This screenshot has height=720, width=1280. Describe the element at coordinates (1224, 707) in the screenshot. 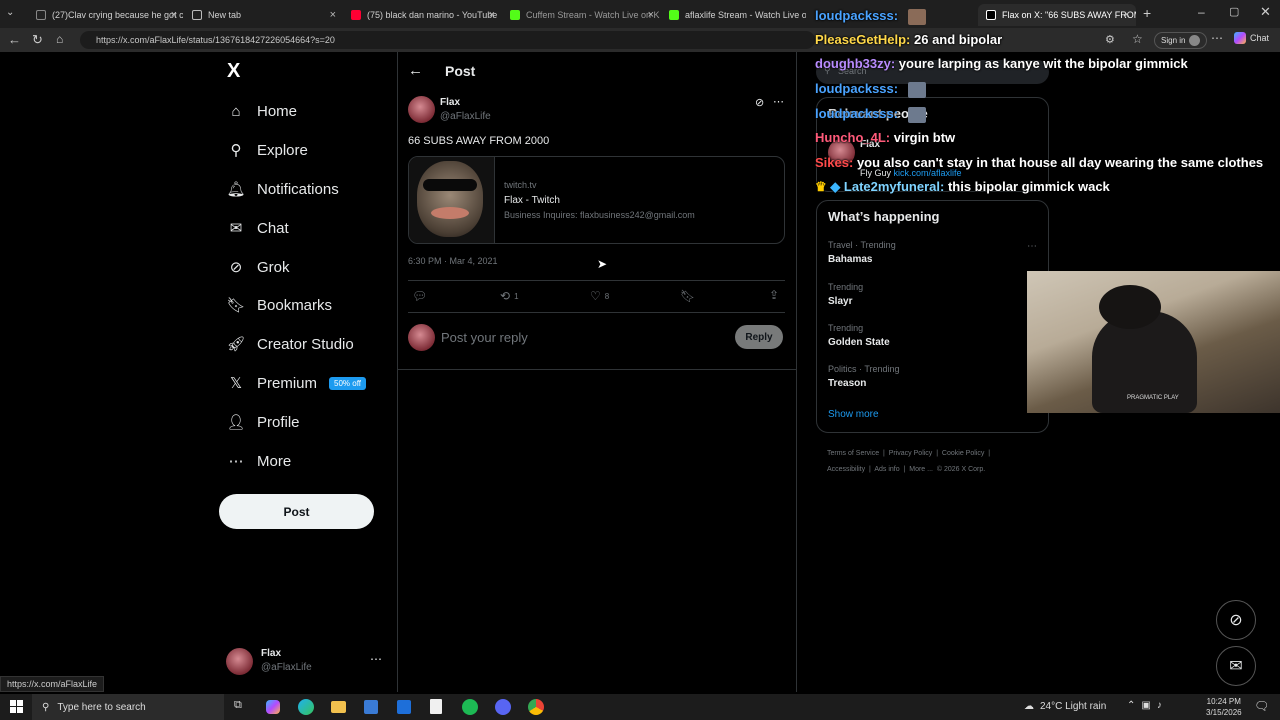

I see `clock: 10:24 PM 3/15/2026` at that location.